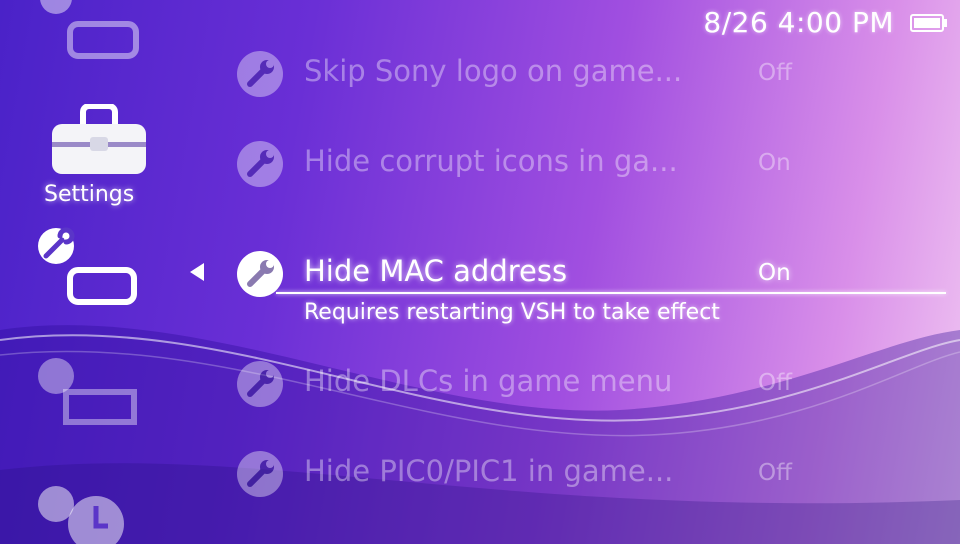 This screenshot has height=544, width=960. What do you see at coordinates (88, 393) in the screenshot?
I see `screen-settings-icon` at bounding box center [88, 393].